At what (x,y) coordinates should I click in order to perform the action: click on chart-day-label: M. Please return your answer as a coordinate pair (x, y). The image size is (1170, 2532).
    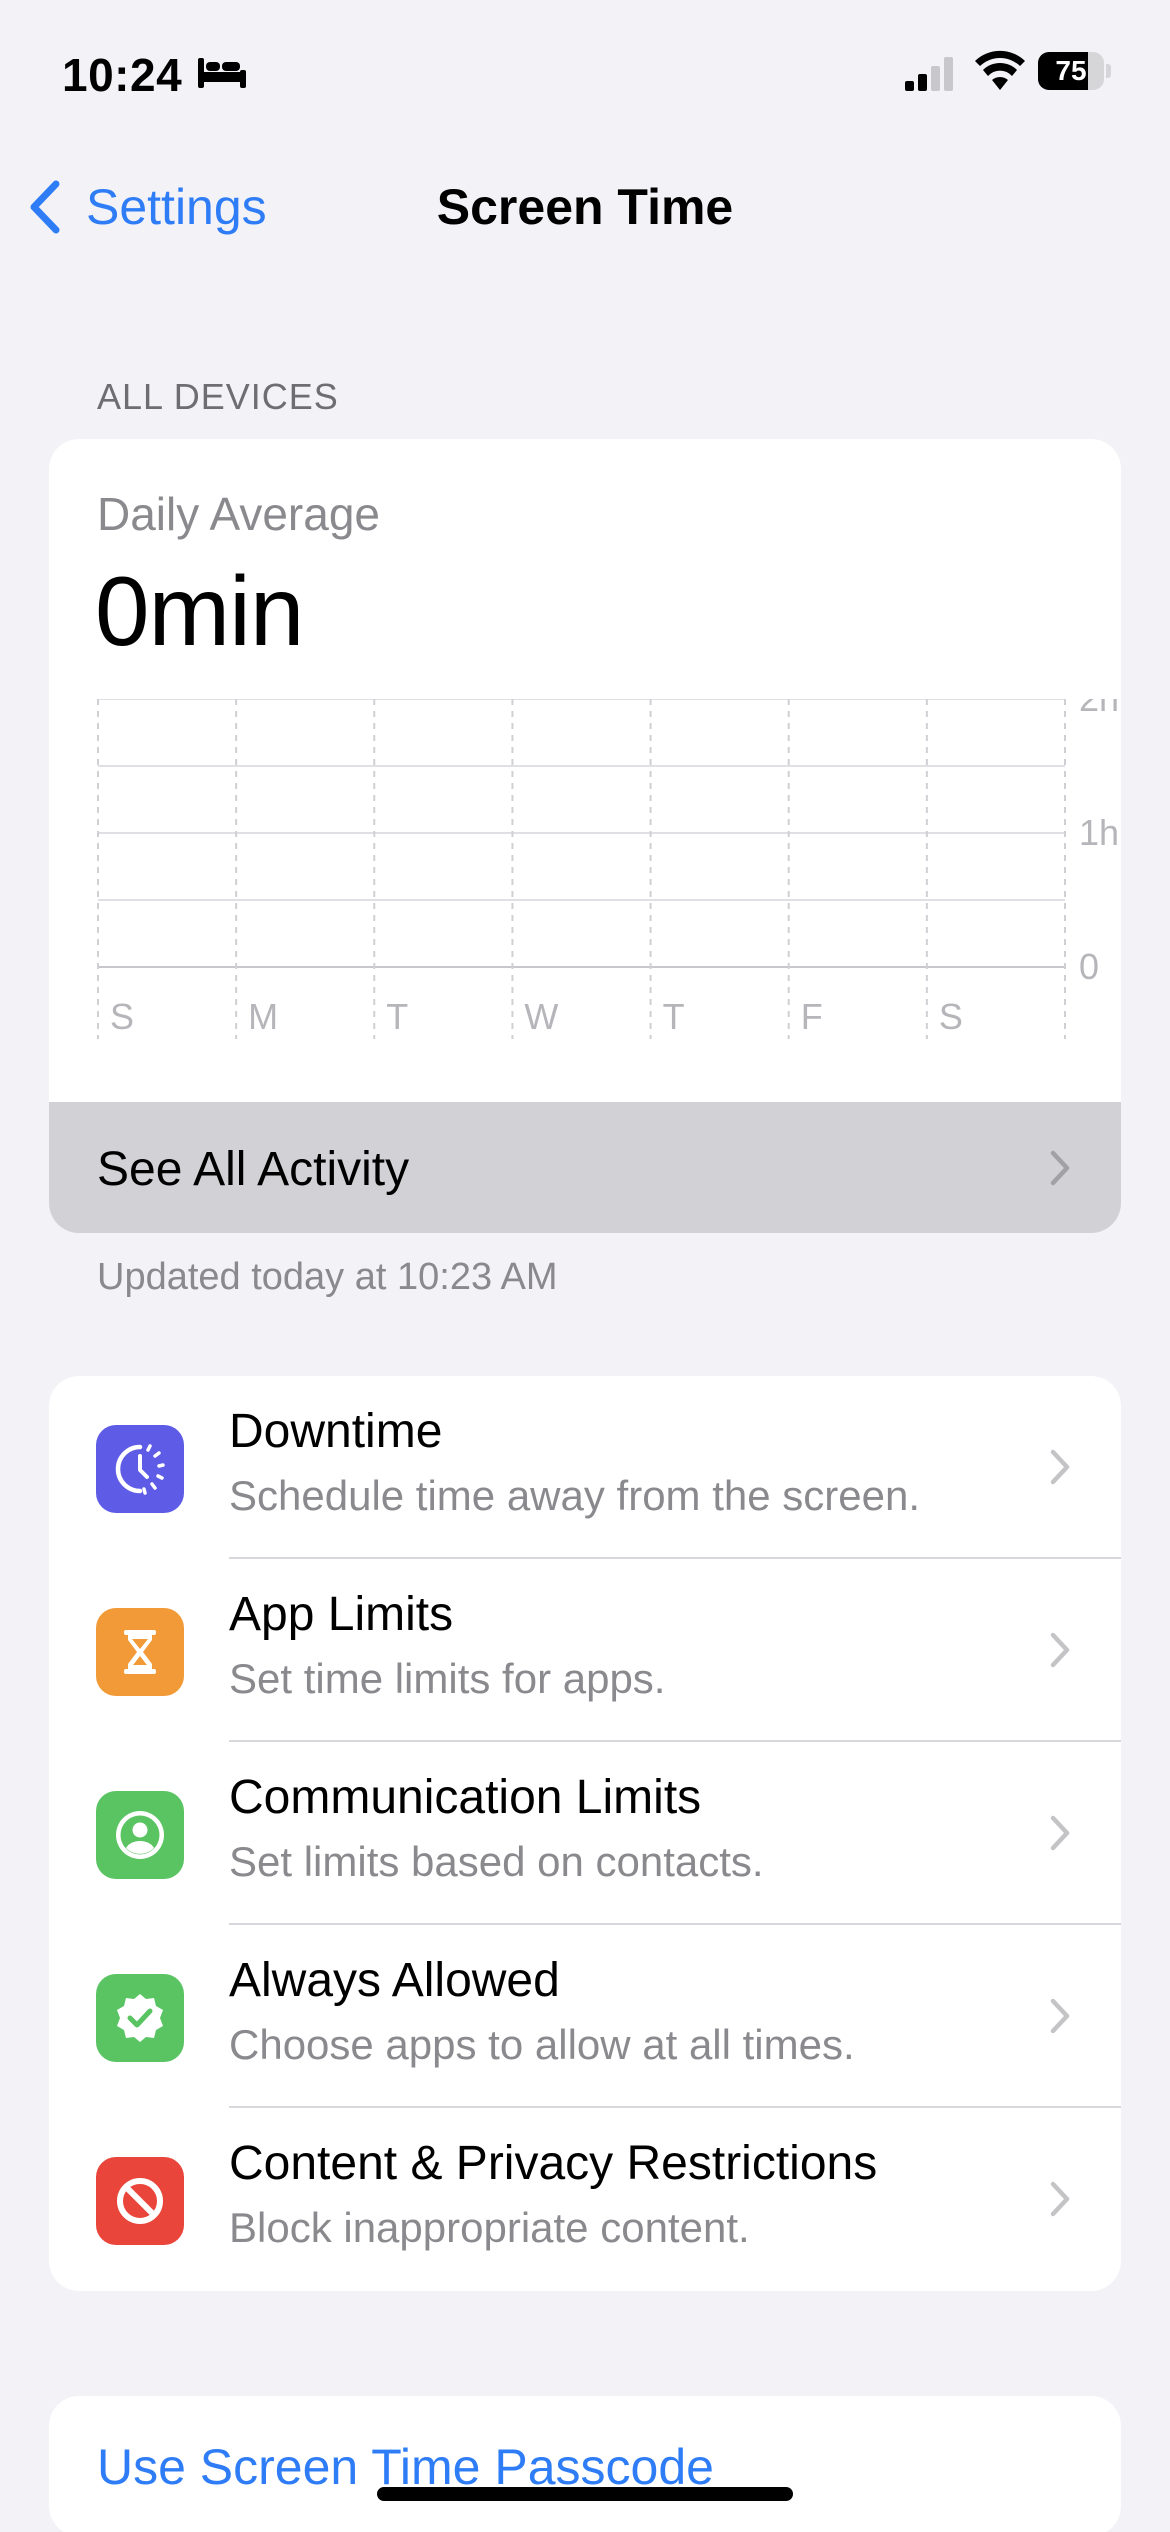
    Looking at the image, I should click on (263, 1016).